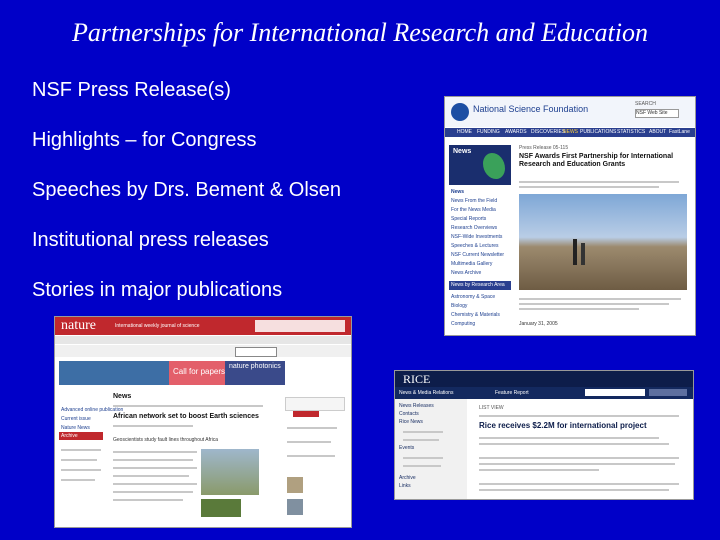 Image resolution: width=720 pixels, height=540 pixels. I want to click on nav-statistics: STATISTICS, so click(631, 132).